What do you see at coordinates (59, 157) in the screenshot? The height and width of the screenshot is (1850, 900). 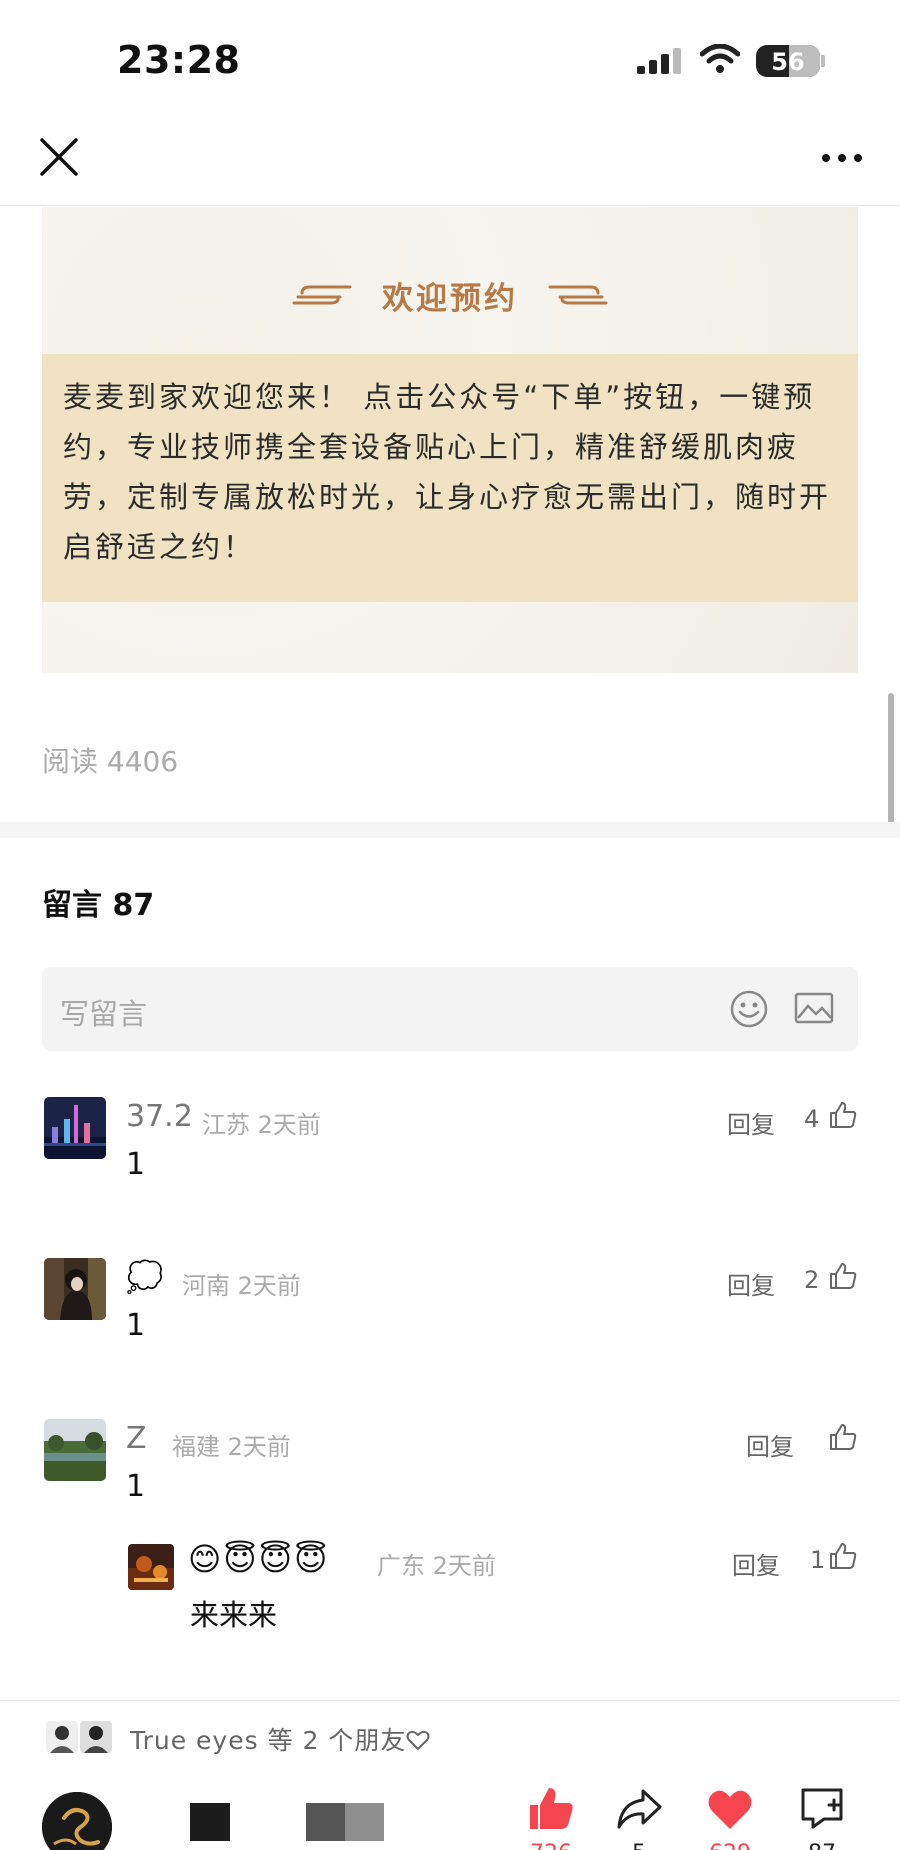 I see `close-icon` at bounding box center [59, 157].